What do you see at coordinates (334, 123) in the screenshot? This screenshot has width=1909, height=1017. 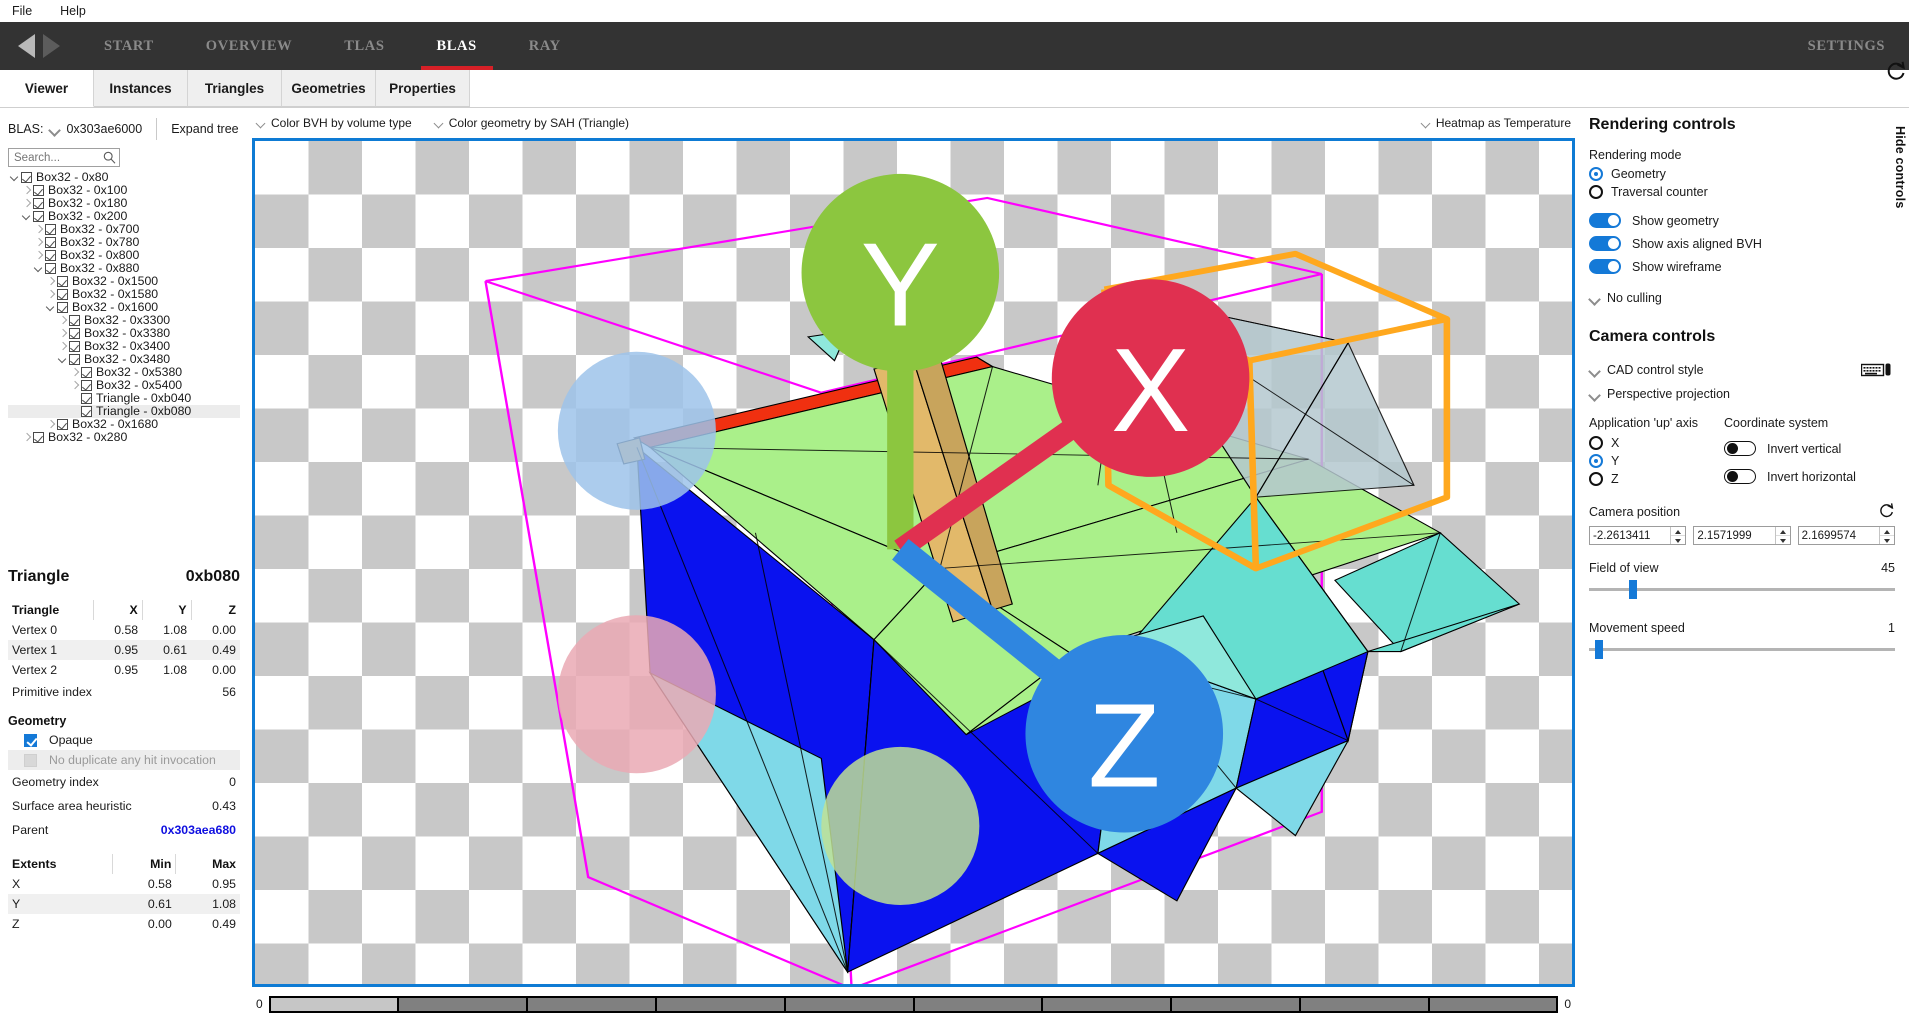 I see `color-bvh-dropdown: Color BVH by volume type` at bounding box center [334, 123].